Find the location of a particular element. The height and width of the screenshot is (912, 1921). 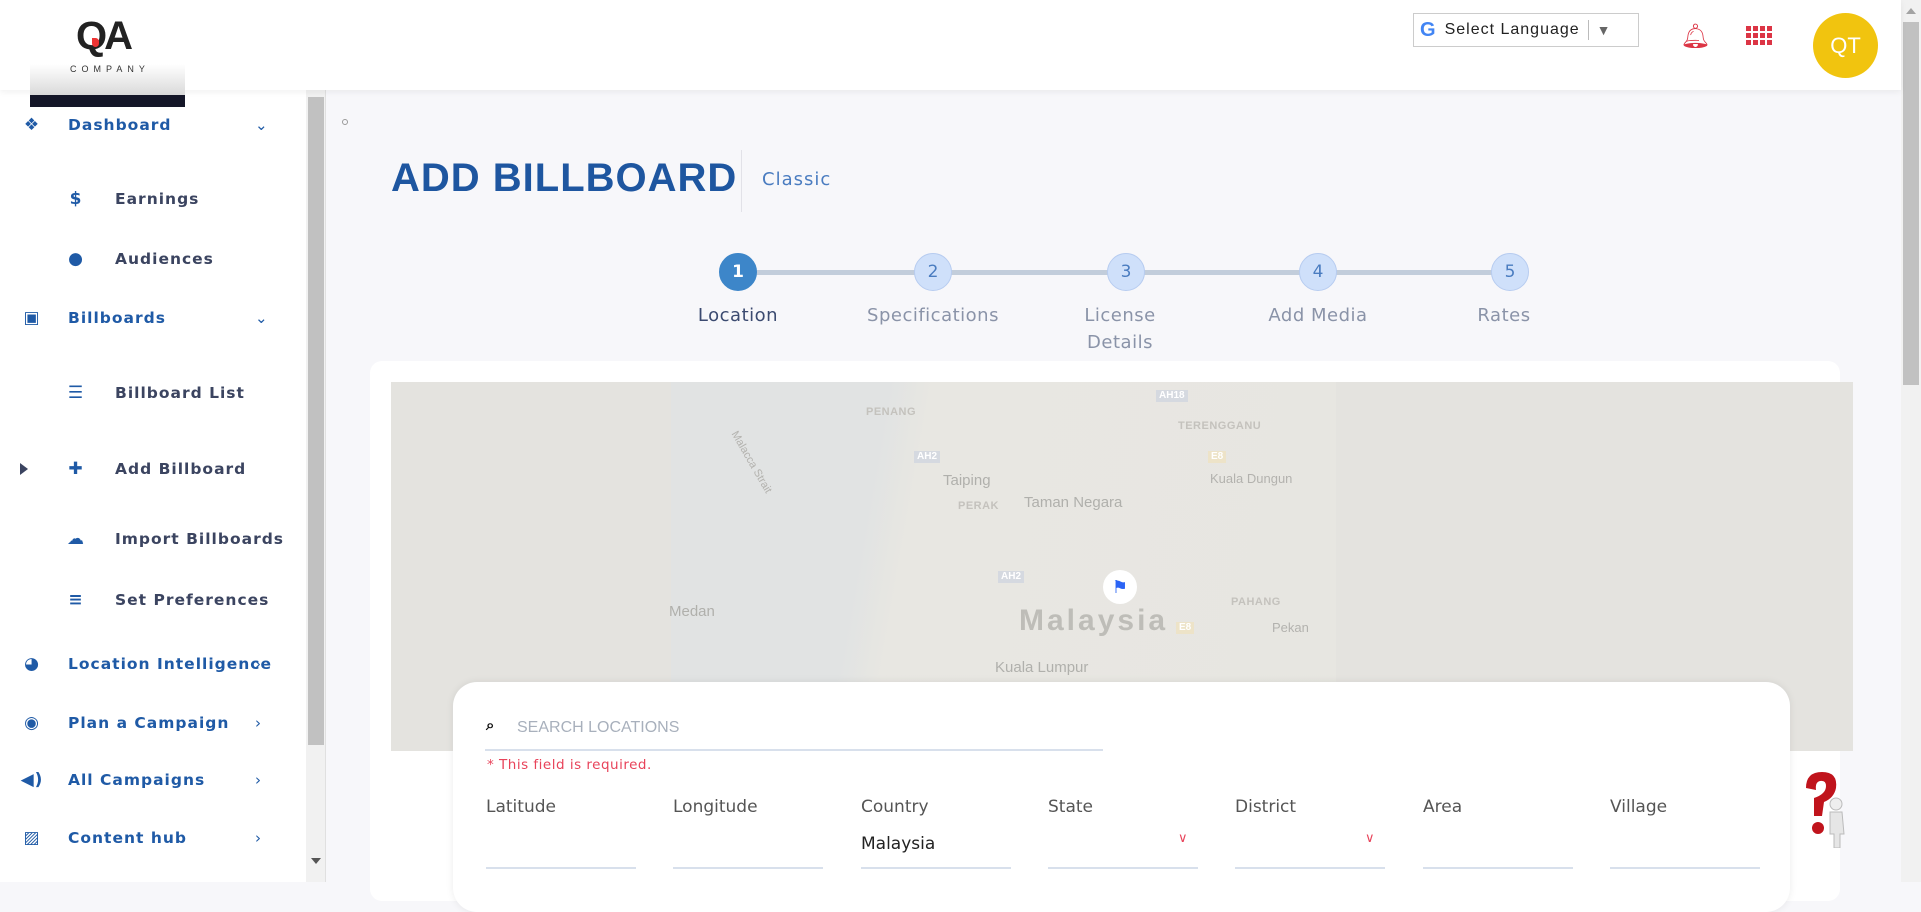

sidebar-item-import-billboards: ☁ Import Billboards is located at coordinates (153, 539).